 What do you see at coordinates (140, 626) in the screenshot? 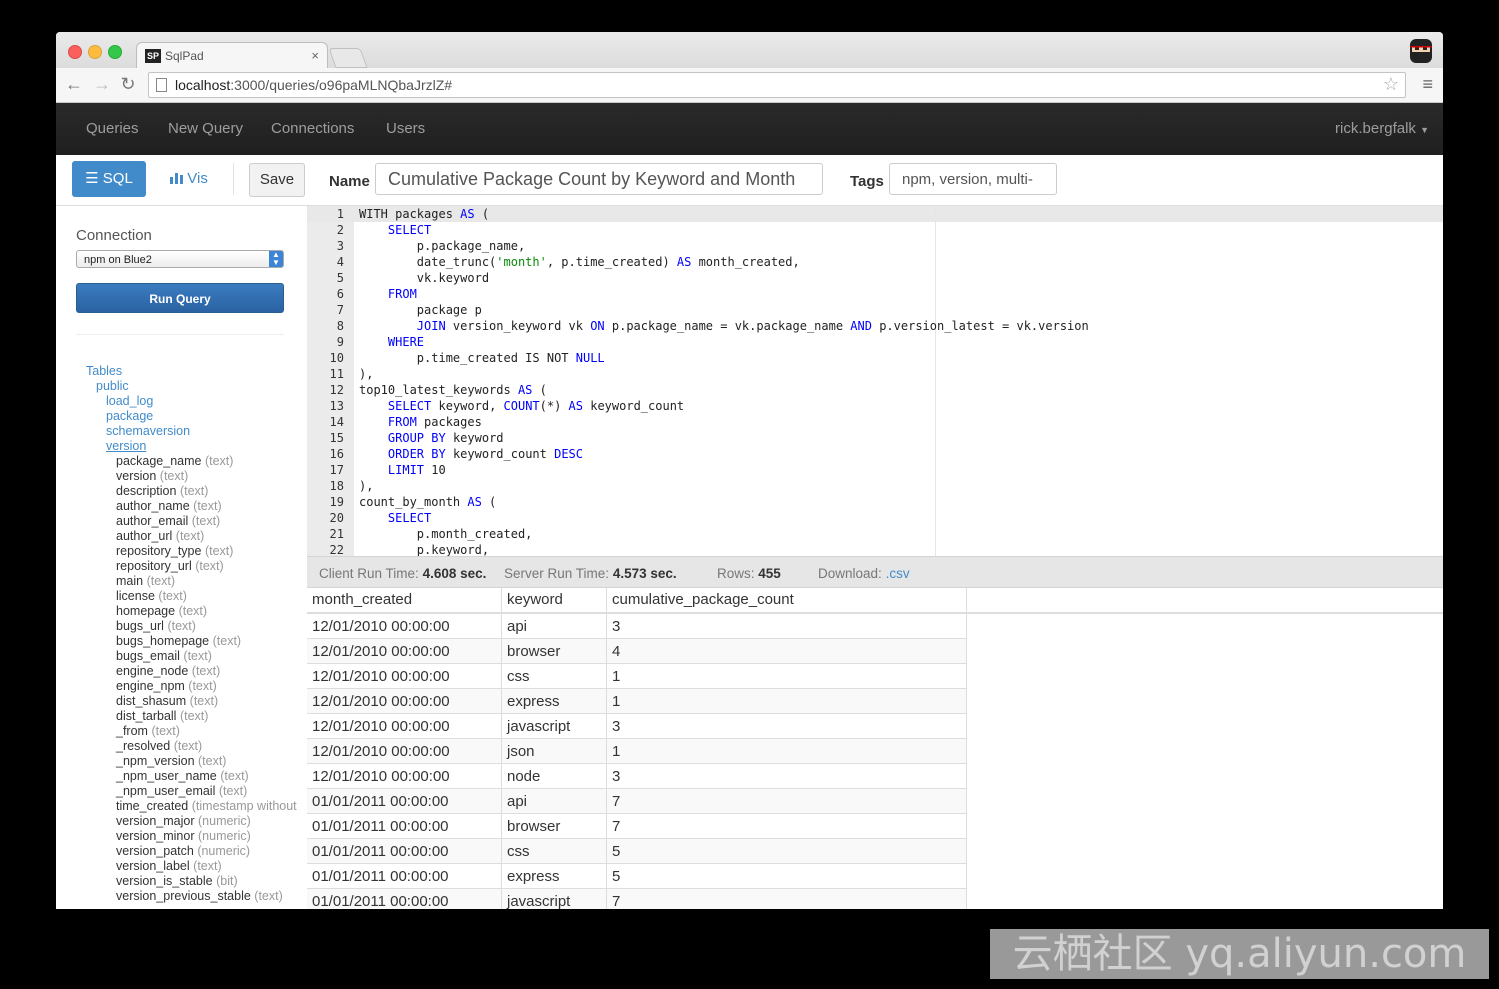
I see `column-name: bugs_url` at bounding box center [140, 626].